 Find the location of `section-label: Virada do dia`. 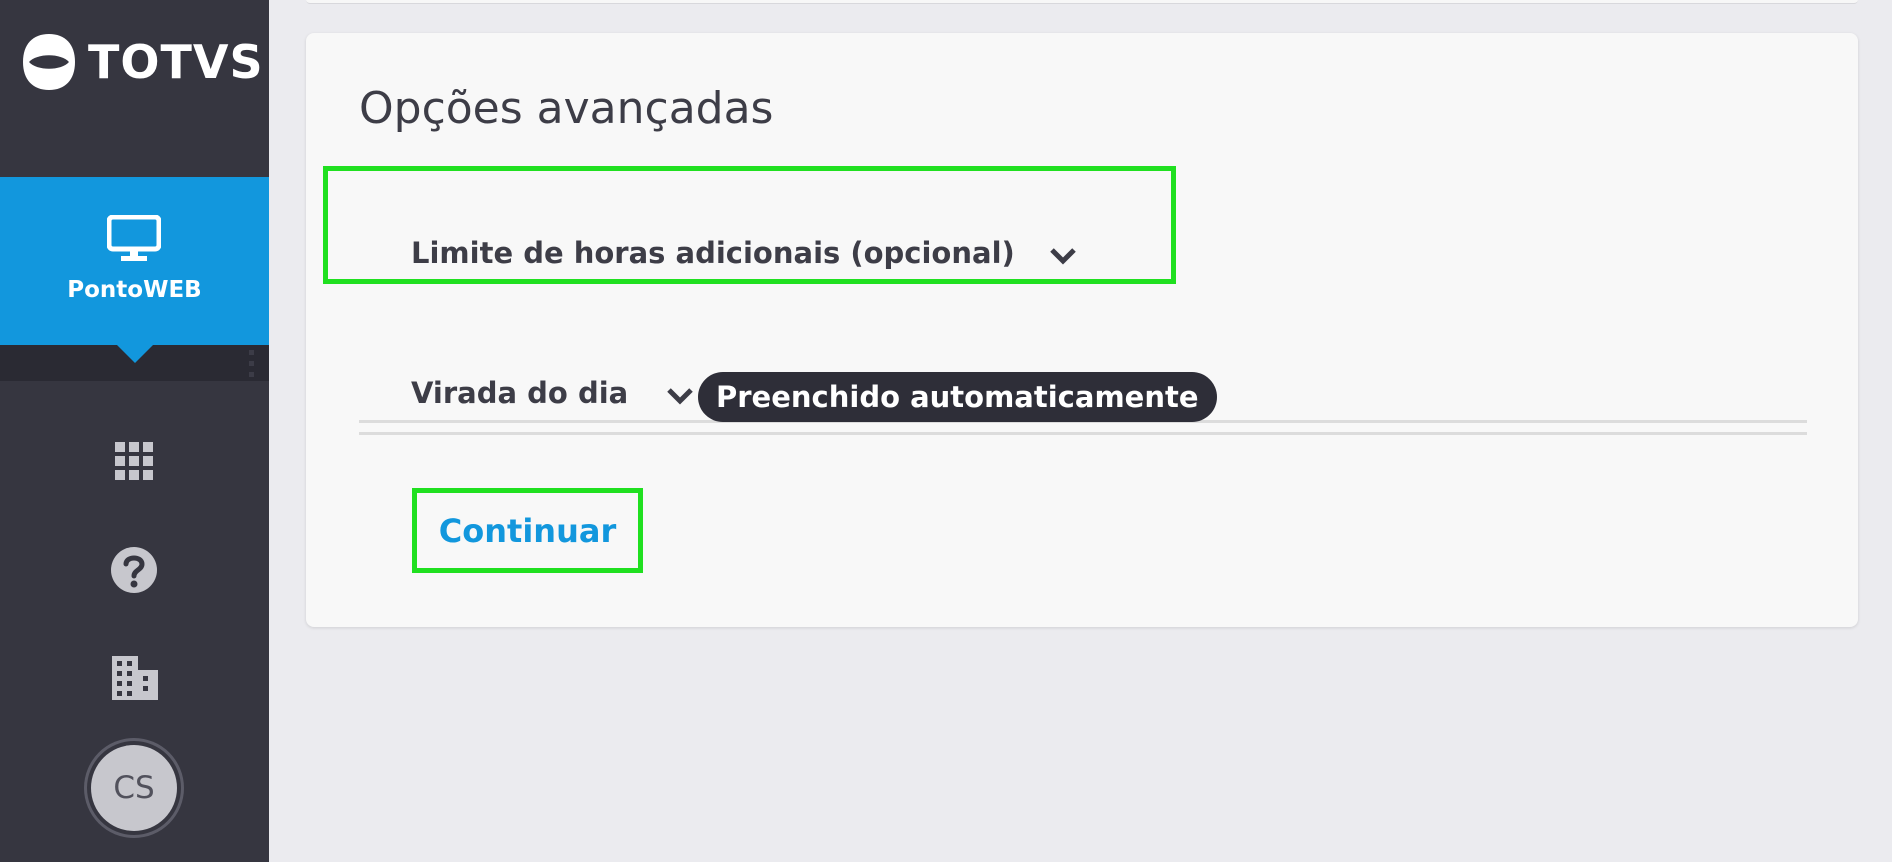

section-label: Virada do dia is located at coordinates (520, 393).